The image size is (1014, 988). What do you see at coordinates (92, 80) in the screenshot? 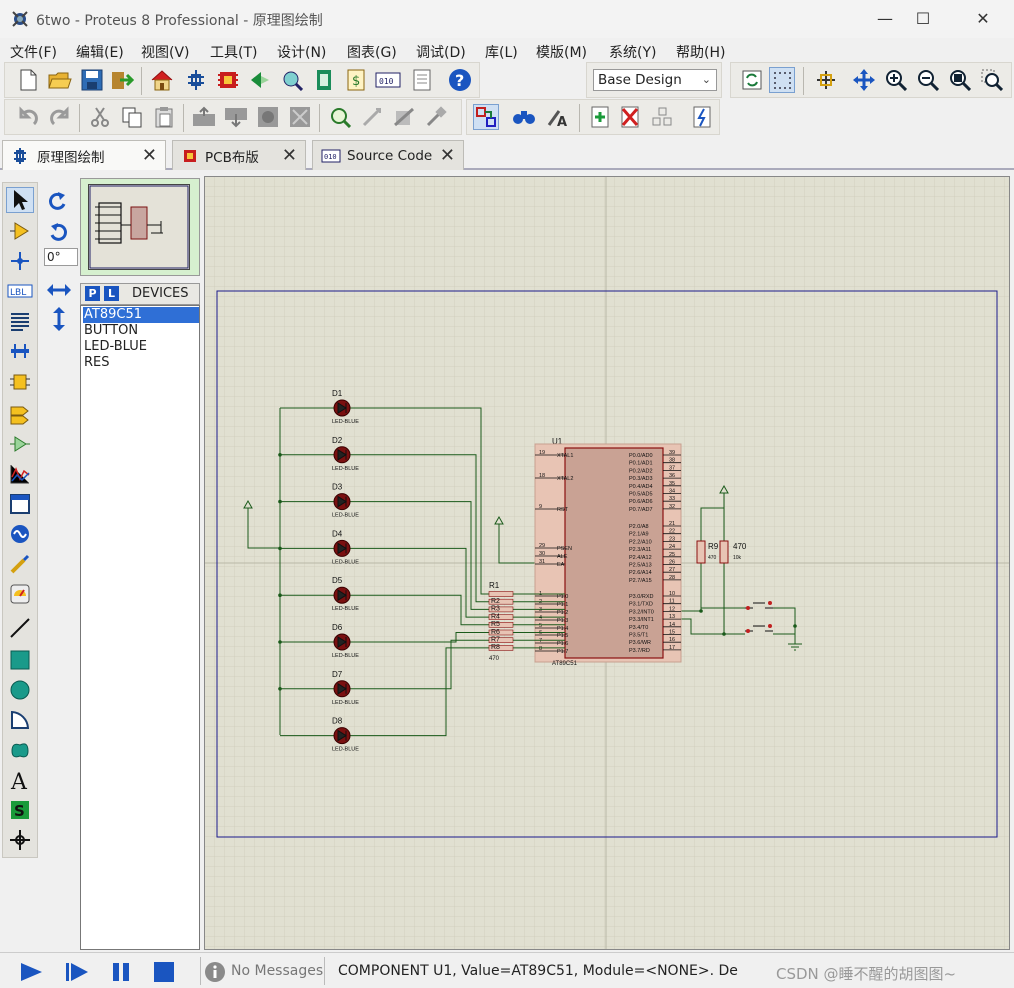
I see `save-icon` at bounding box center [92, 80].